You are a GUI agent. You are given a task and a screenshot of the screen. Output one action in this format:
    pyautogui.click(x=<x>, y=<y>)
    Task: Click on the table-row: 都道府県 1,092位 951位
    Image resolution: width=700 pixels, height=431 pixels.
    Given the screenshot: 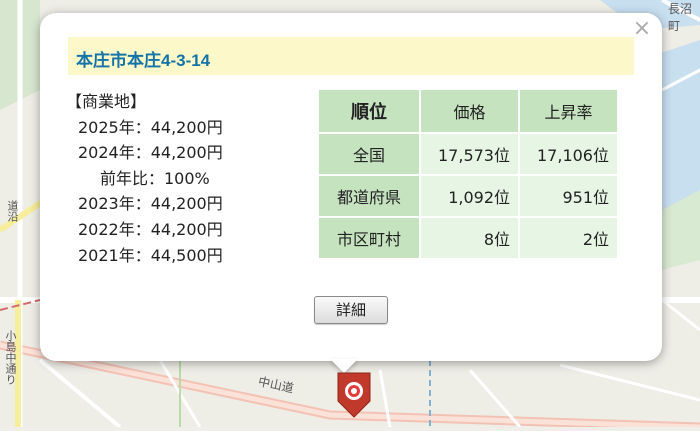 What is the action you would take?
    pyautogui.click(x=468, y=196)
    